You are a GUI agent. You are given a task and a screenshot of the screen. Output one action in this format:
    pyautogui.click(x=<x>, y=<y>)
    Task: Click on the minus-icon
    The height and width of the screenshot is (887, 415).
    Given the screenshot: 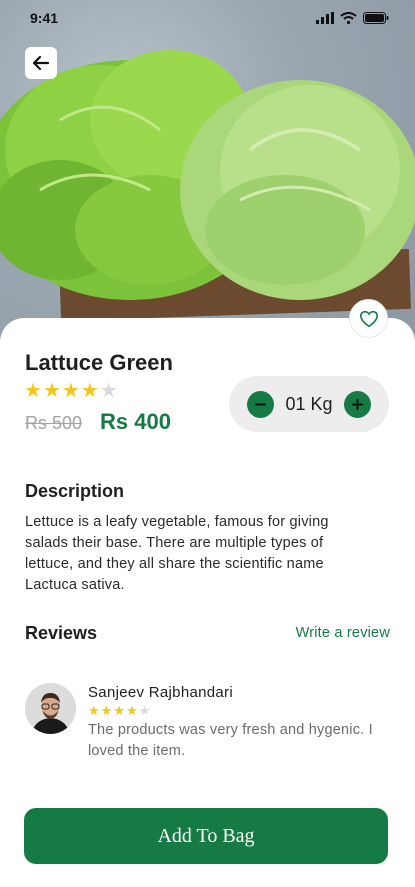 What is the action you would take?
    pyautogui.click(x=260, y=404)
    